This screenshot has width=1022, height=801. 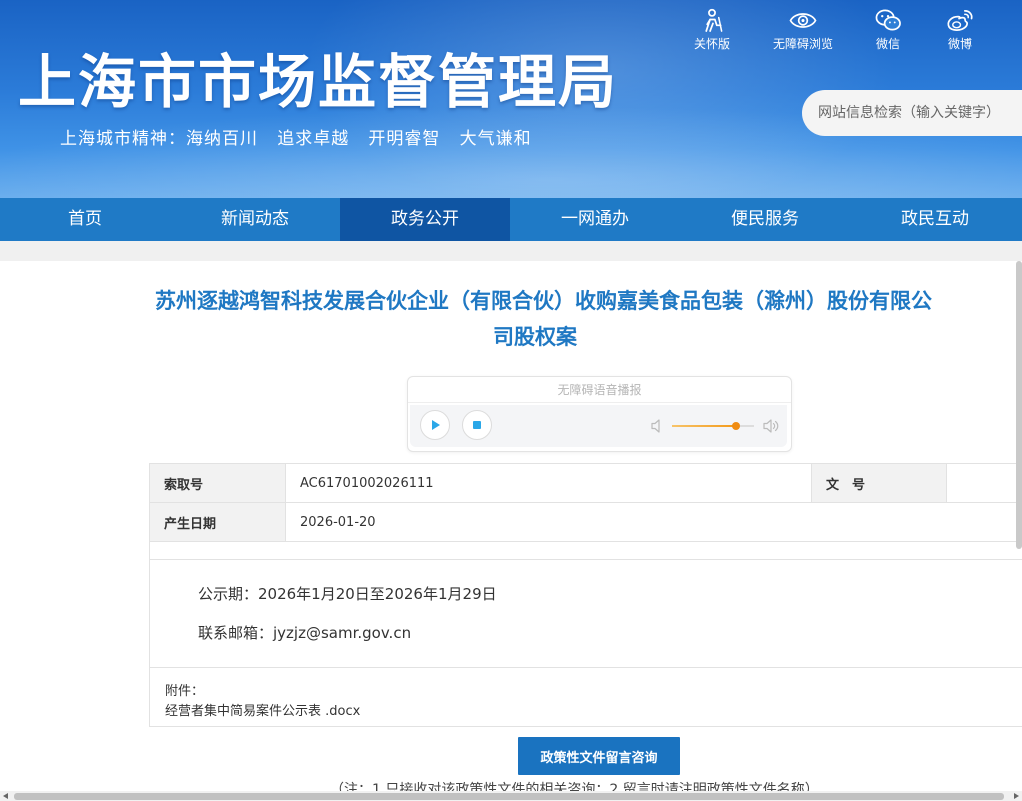 I want to click on article-title-line-1: 苏州逐越鸿智科技发展合伙企业（有限合伙）收购嘉美食品包装（滁州）股份有限公, so click(x=543, y=301).